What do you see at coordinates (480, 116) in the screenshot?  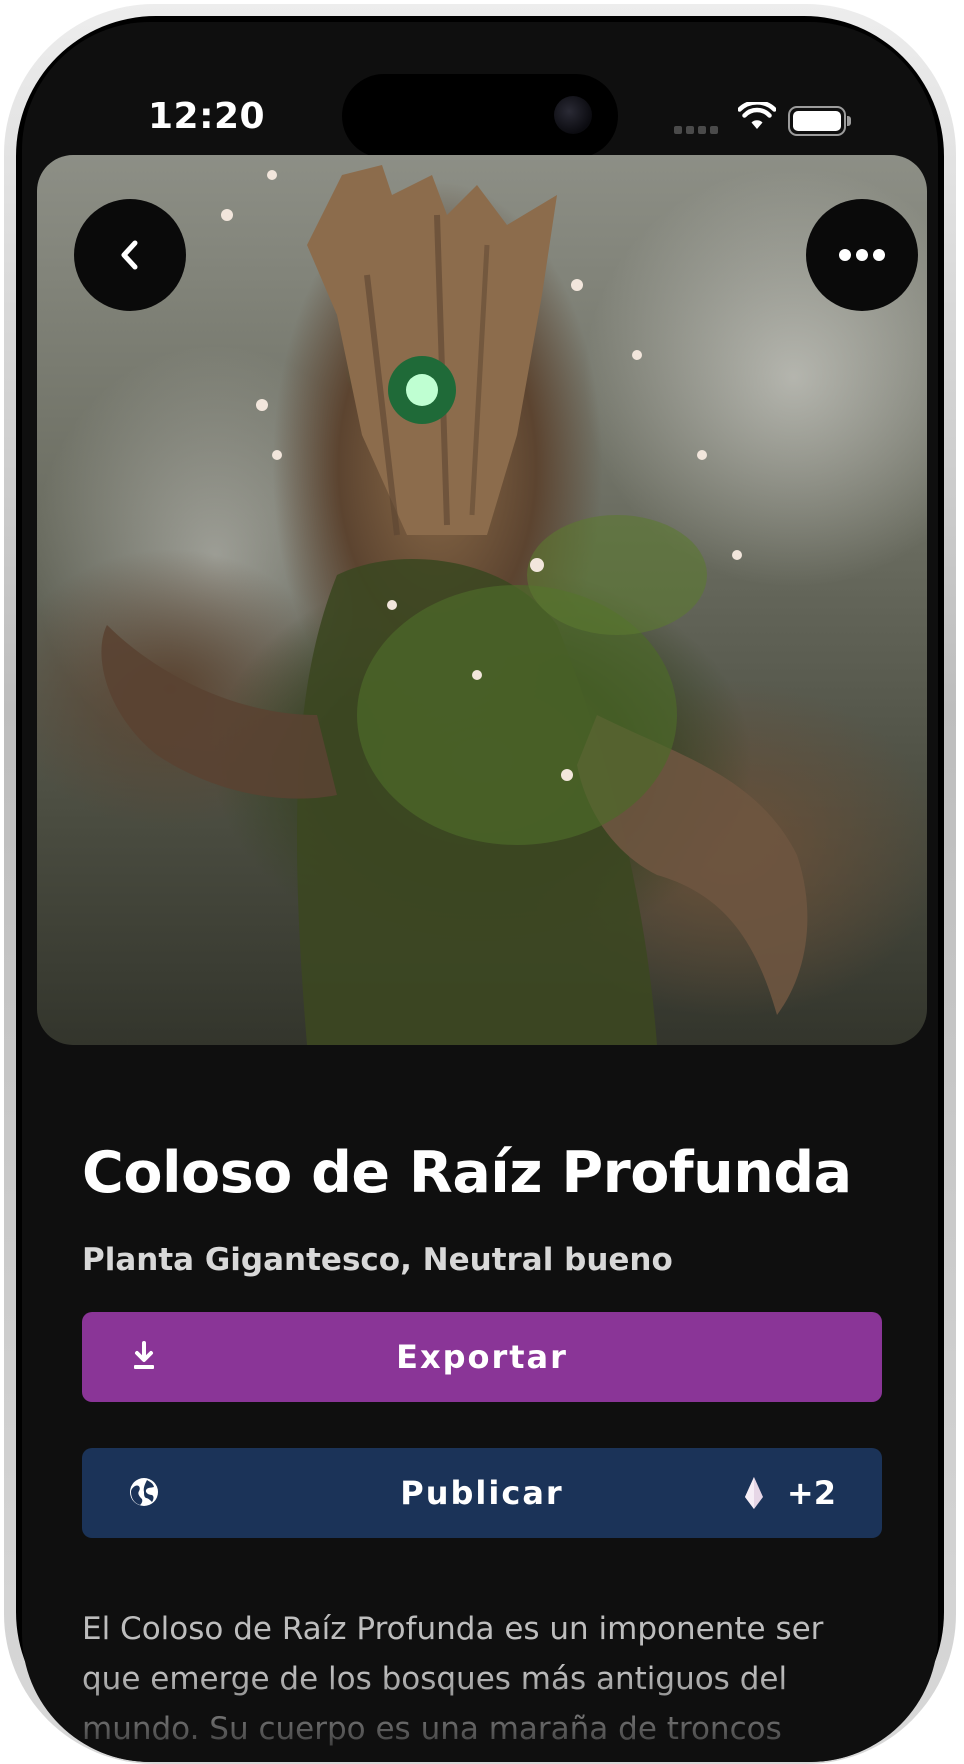 I see `dynamic-island` at bounding box center [480, 116].